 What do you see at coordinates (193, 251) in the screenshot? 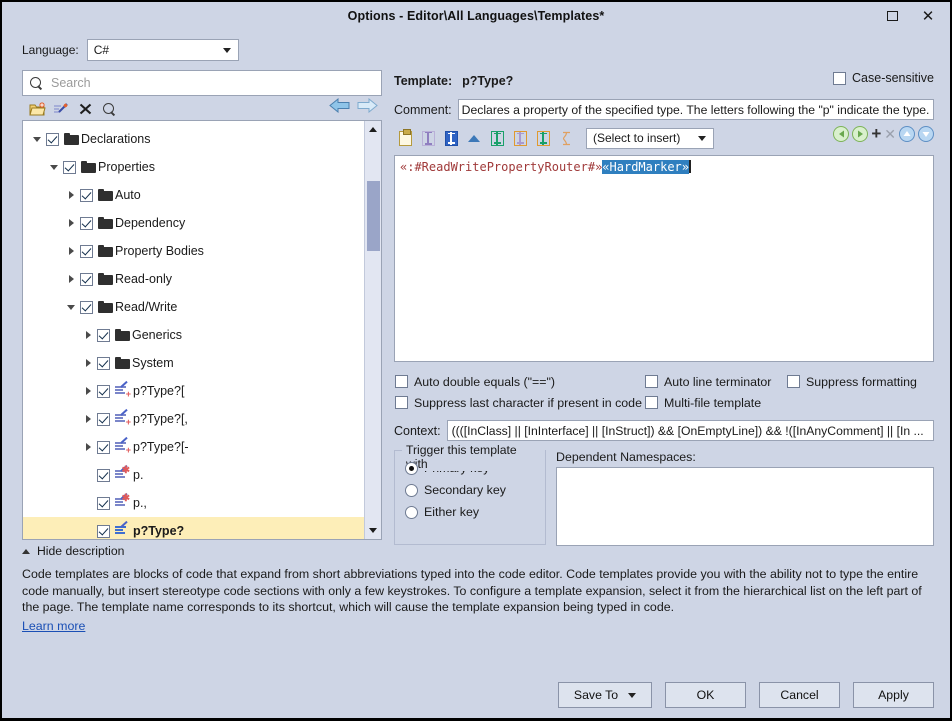
I see `tree-item: Property Bodies` at bounding box center [193, 251].